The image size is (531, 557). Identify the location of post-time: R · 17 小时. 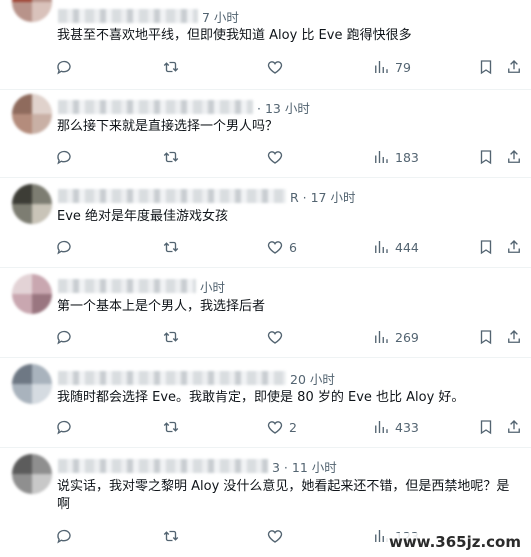
(323, 196).